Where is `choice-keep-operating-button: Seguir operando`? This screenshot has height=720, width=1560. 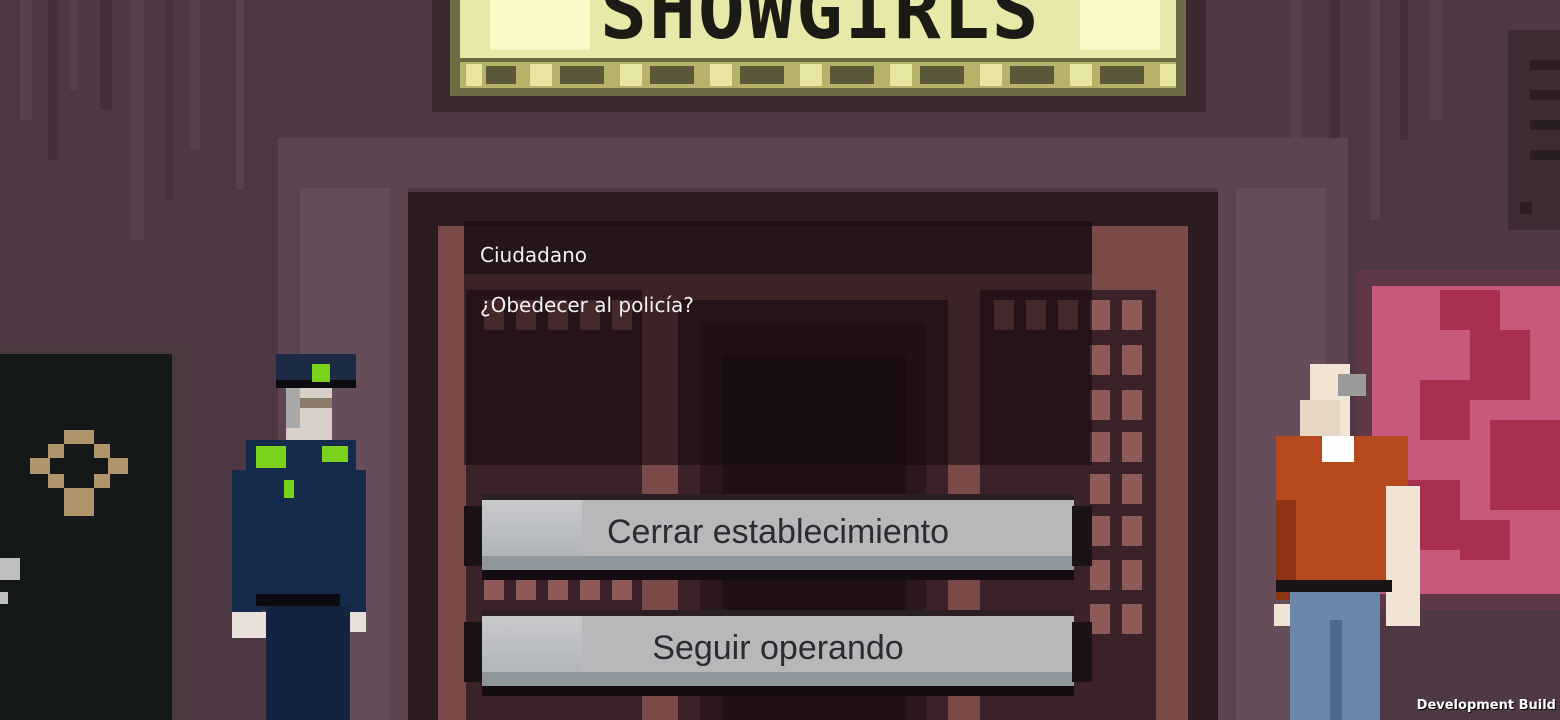
choice-keep-operating-button: Seguir operando is located at coordinates (778, 652).